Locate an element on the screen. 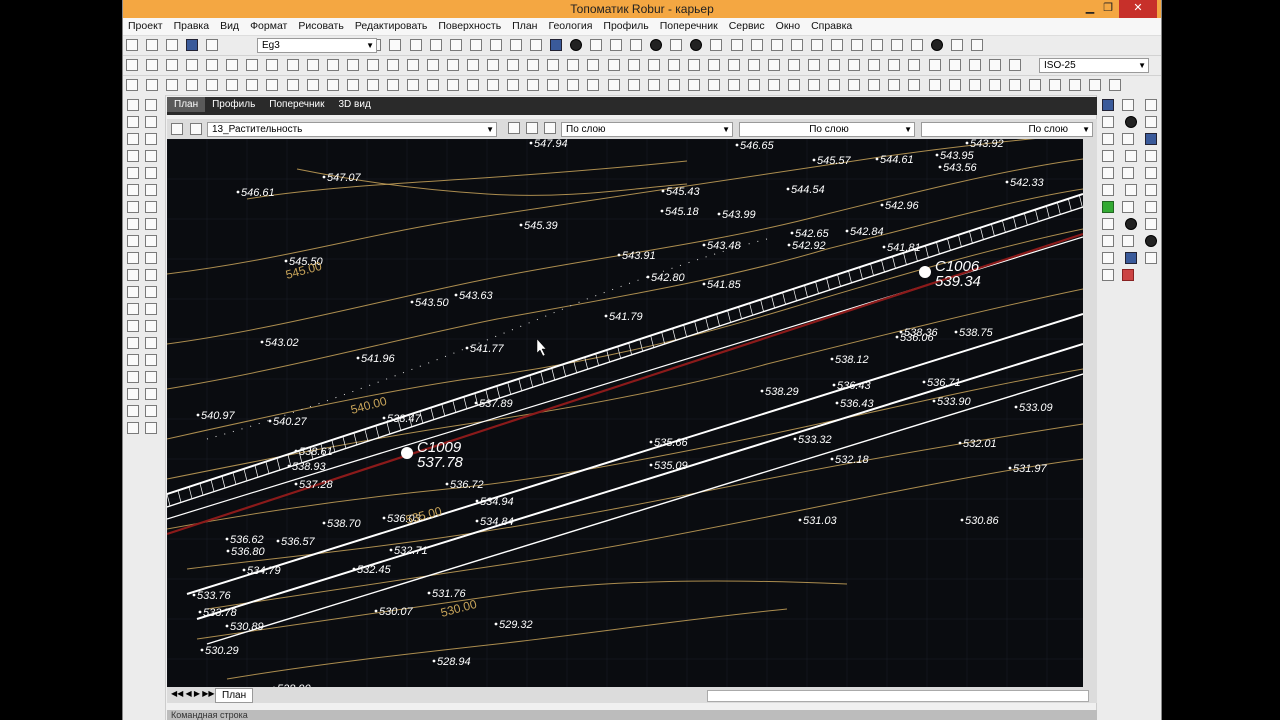  swamp-icon is located at coordinates (1128, 207).